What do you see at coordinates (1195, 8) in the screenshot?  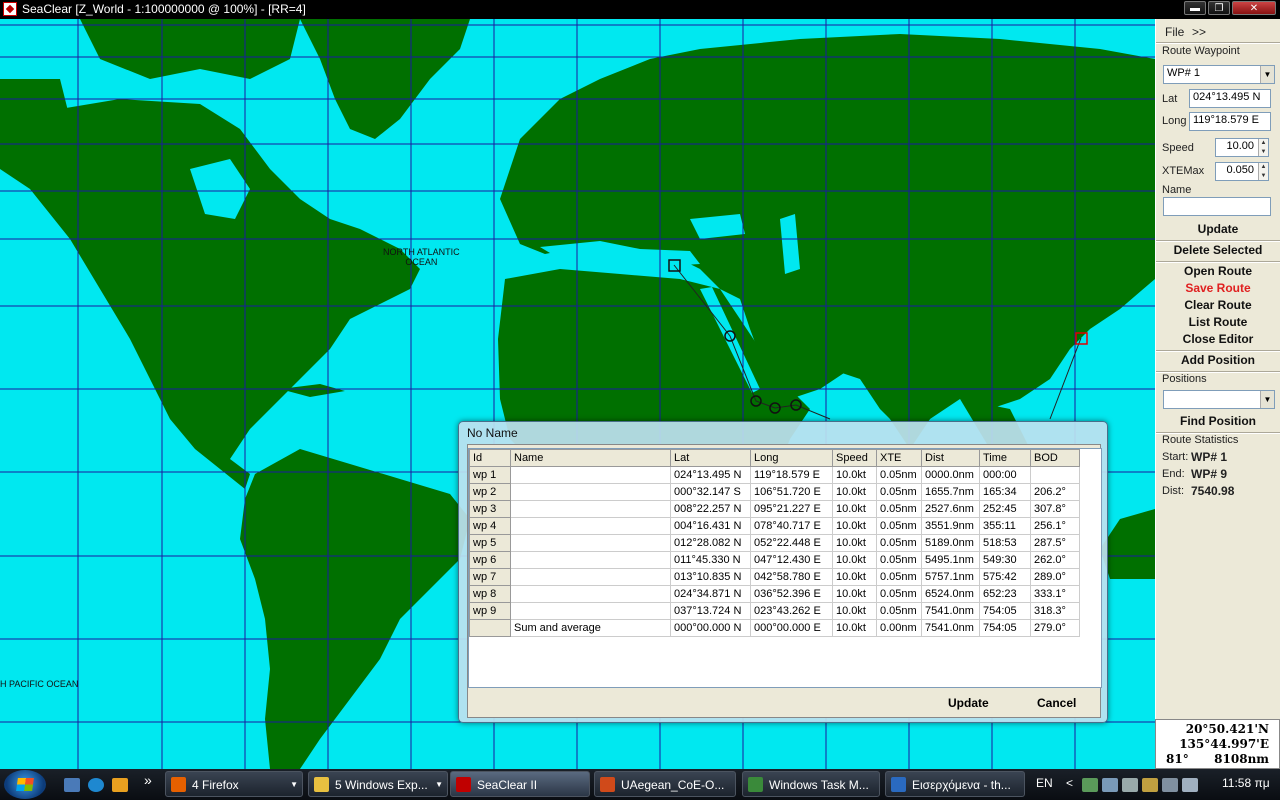 I see `minimize-button: ▬` at bounding box center [1195, 8].